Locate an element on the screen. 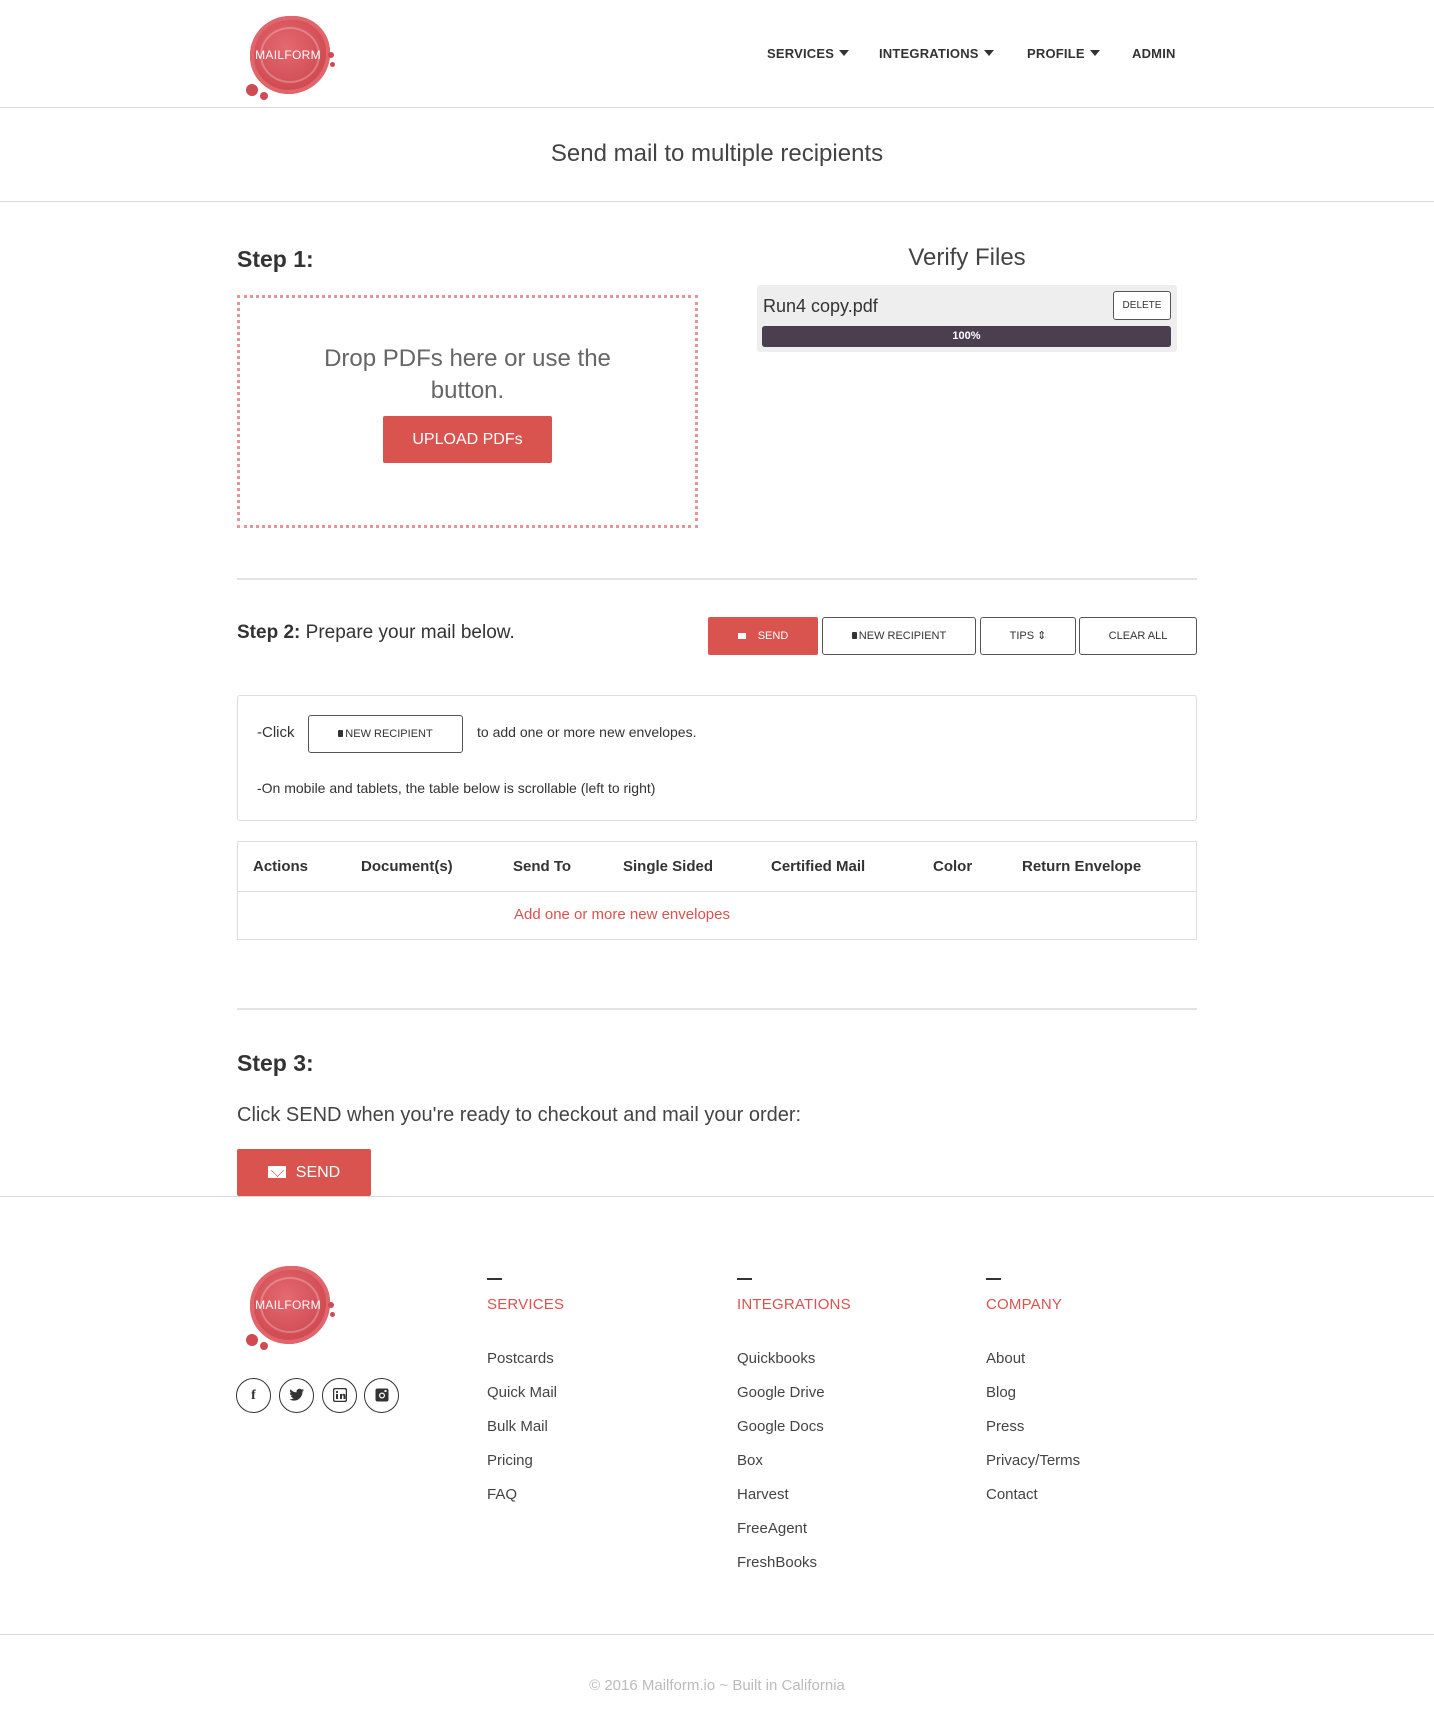  mailform-logo: MAILFORM is located at coordinates (288, 58).